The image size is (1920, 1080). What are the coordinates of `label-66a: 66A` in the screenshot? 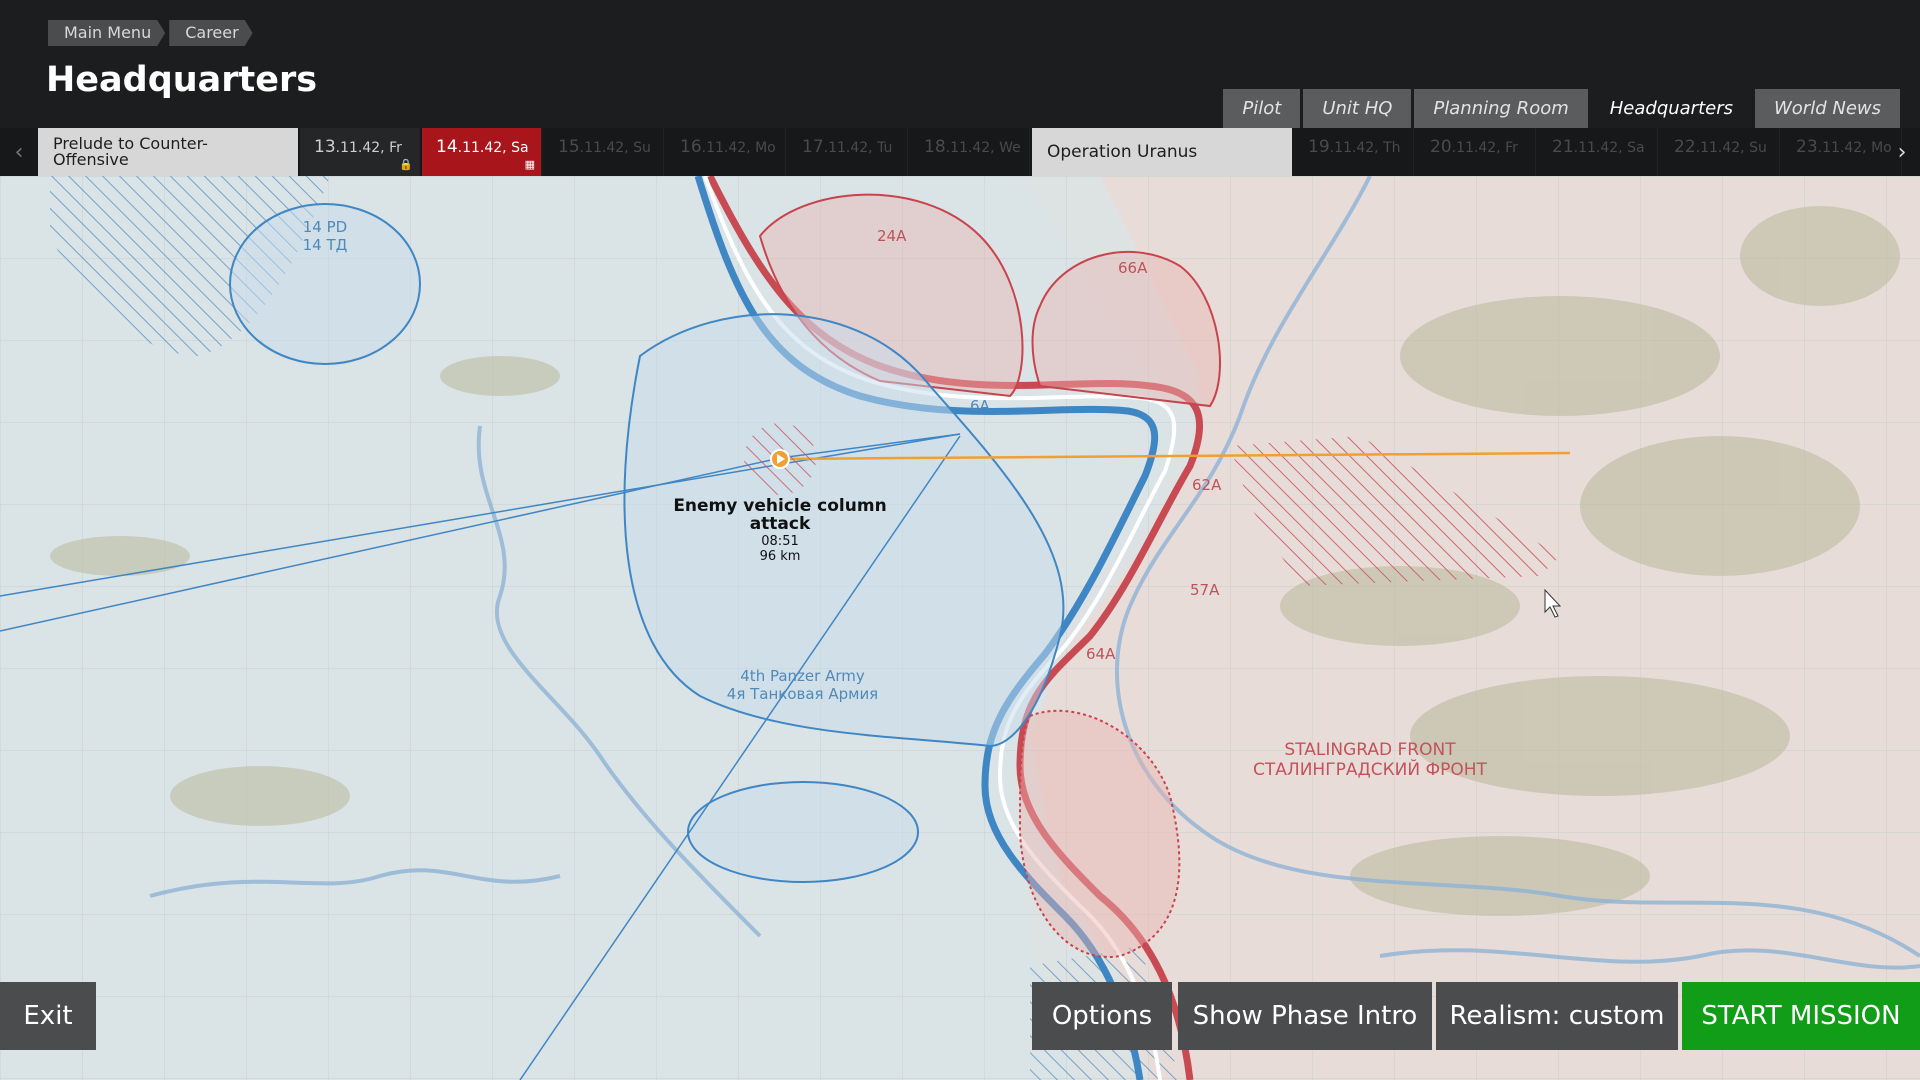 It's located at (1133, 268).